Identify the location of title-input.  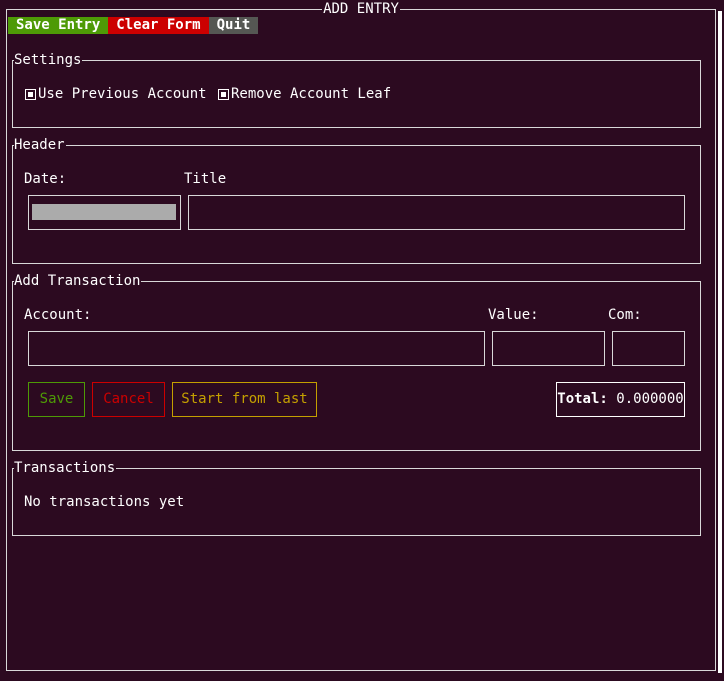
(436, 212).